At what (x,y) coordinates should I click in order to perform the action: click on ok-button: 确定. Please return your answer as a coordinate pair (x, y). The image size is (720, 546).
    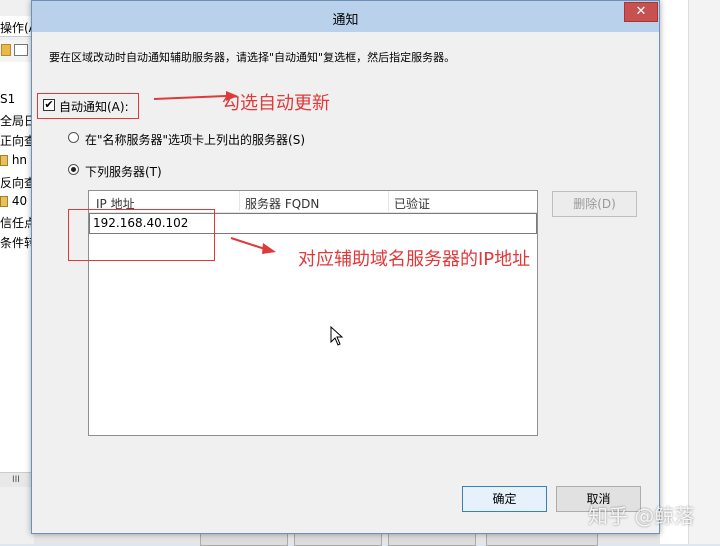
    Looking at the image, I should click on (504, 499).